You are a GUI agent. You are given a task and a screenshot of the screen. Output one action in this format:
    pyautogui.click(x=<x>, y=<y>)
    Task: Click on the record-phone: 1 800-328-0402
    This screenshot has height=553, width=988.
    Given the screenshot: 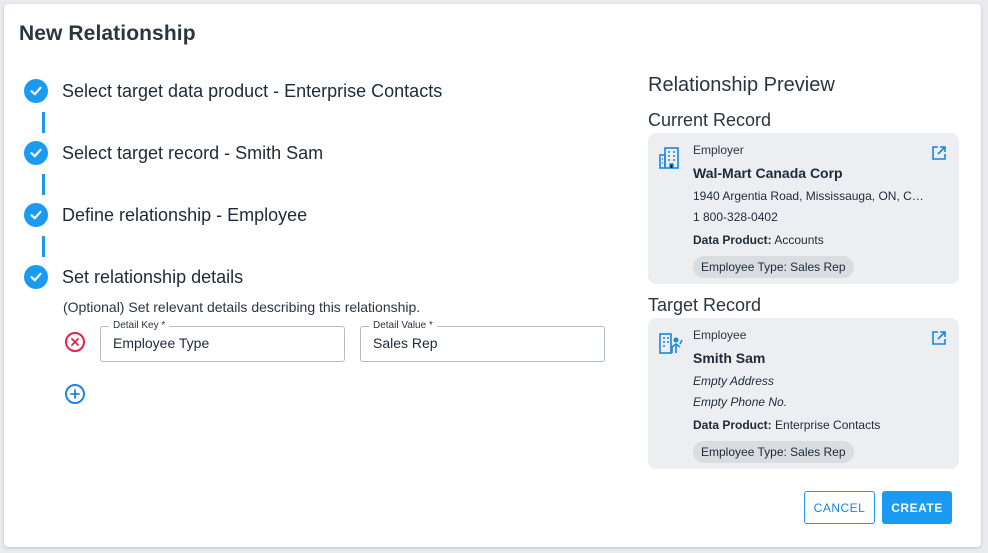 What is the action you would take?
    pyautogui.click(x=735, y=217)
    